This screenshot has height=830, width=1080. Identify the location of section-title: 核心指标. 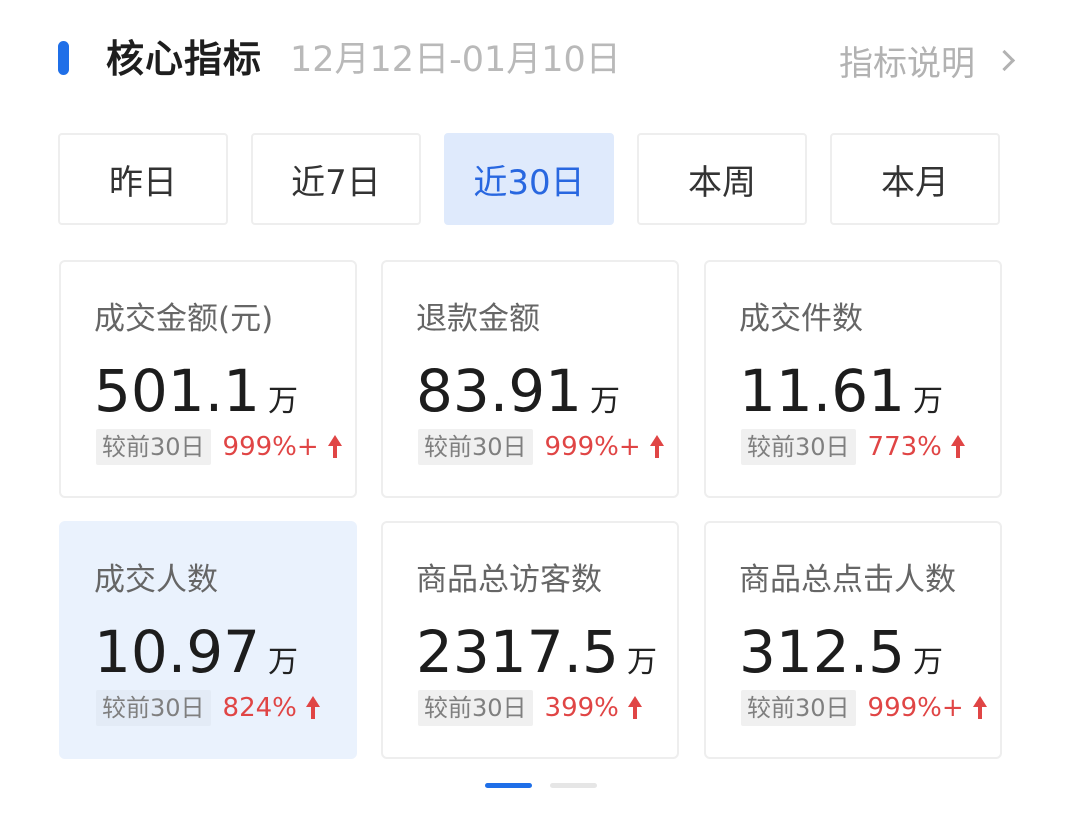
(184, 59).